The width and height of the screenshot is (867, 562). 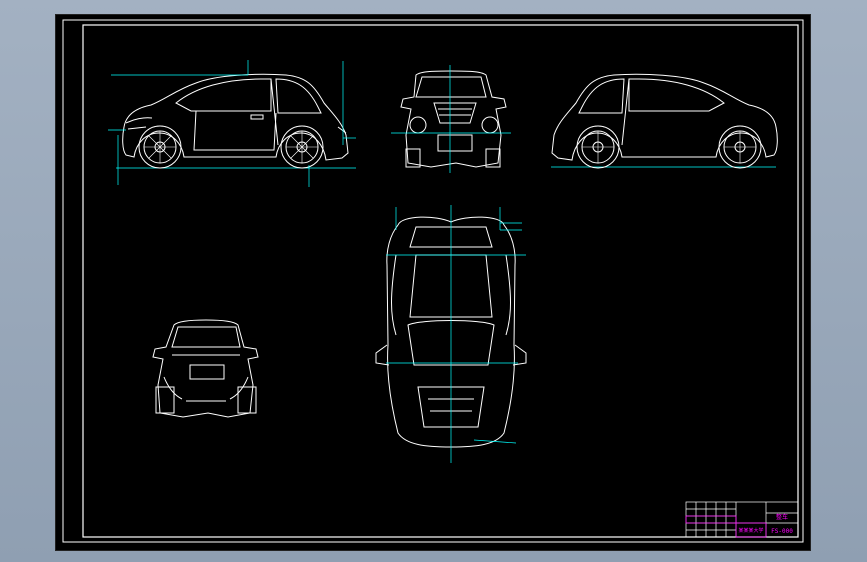 I want to click on right-side-view, so click(x=664, y=121).